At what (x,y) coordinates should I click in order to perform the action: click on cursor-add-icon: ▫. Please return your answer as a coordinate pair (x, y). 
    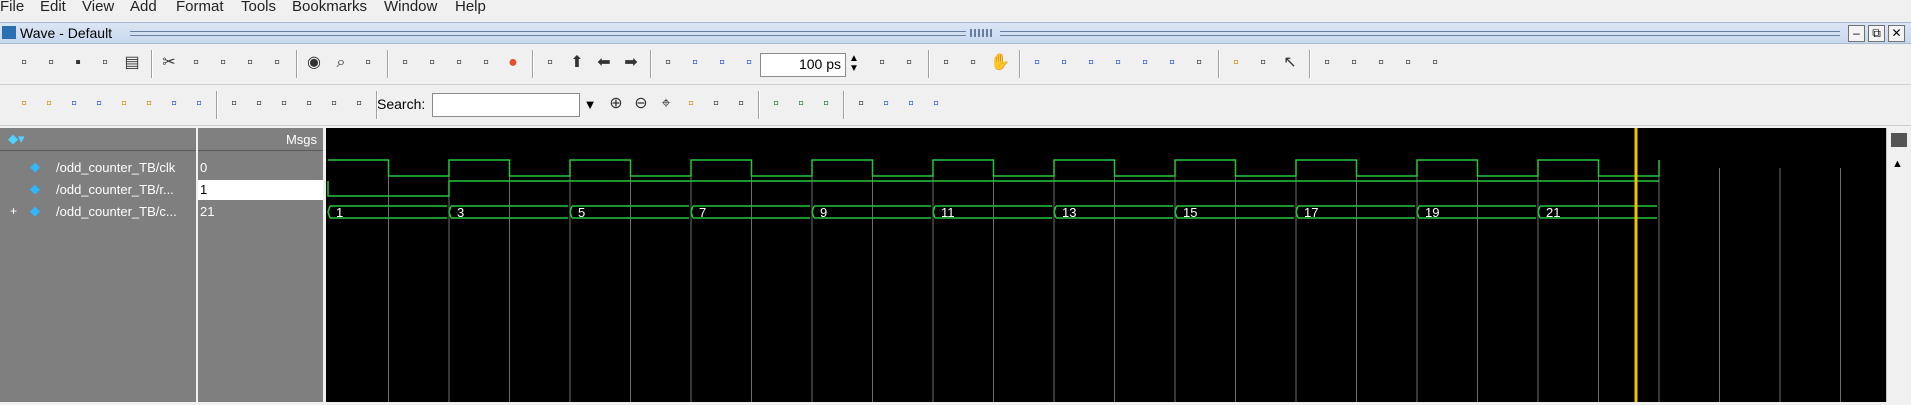
    Looking at the image, I should click on (24, 104).